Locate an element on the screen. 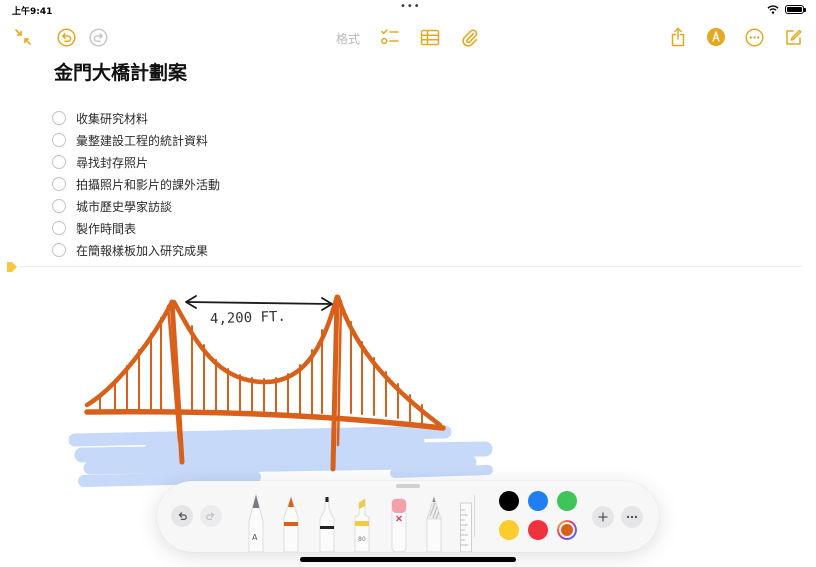 This screenshot has width=816, height=567. compose-icon is located at coordinates (793, 37).